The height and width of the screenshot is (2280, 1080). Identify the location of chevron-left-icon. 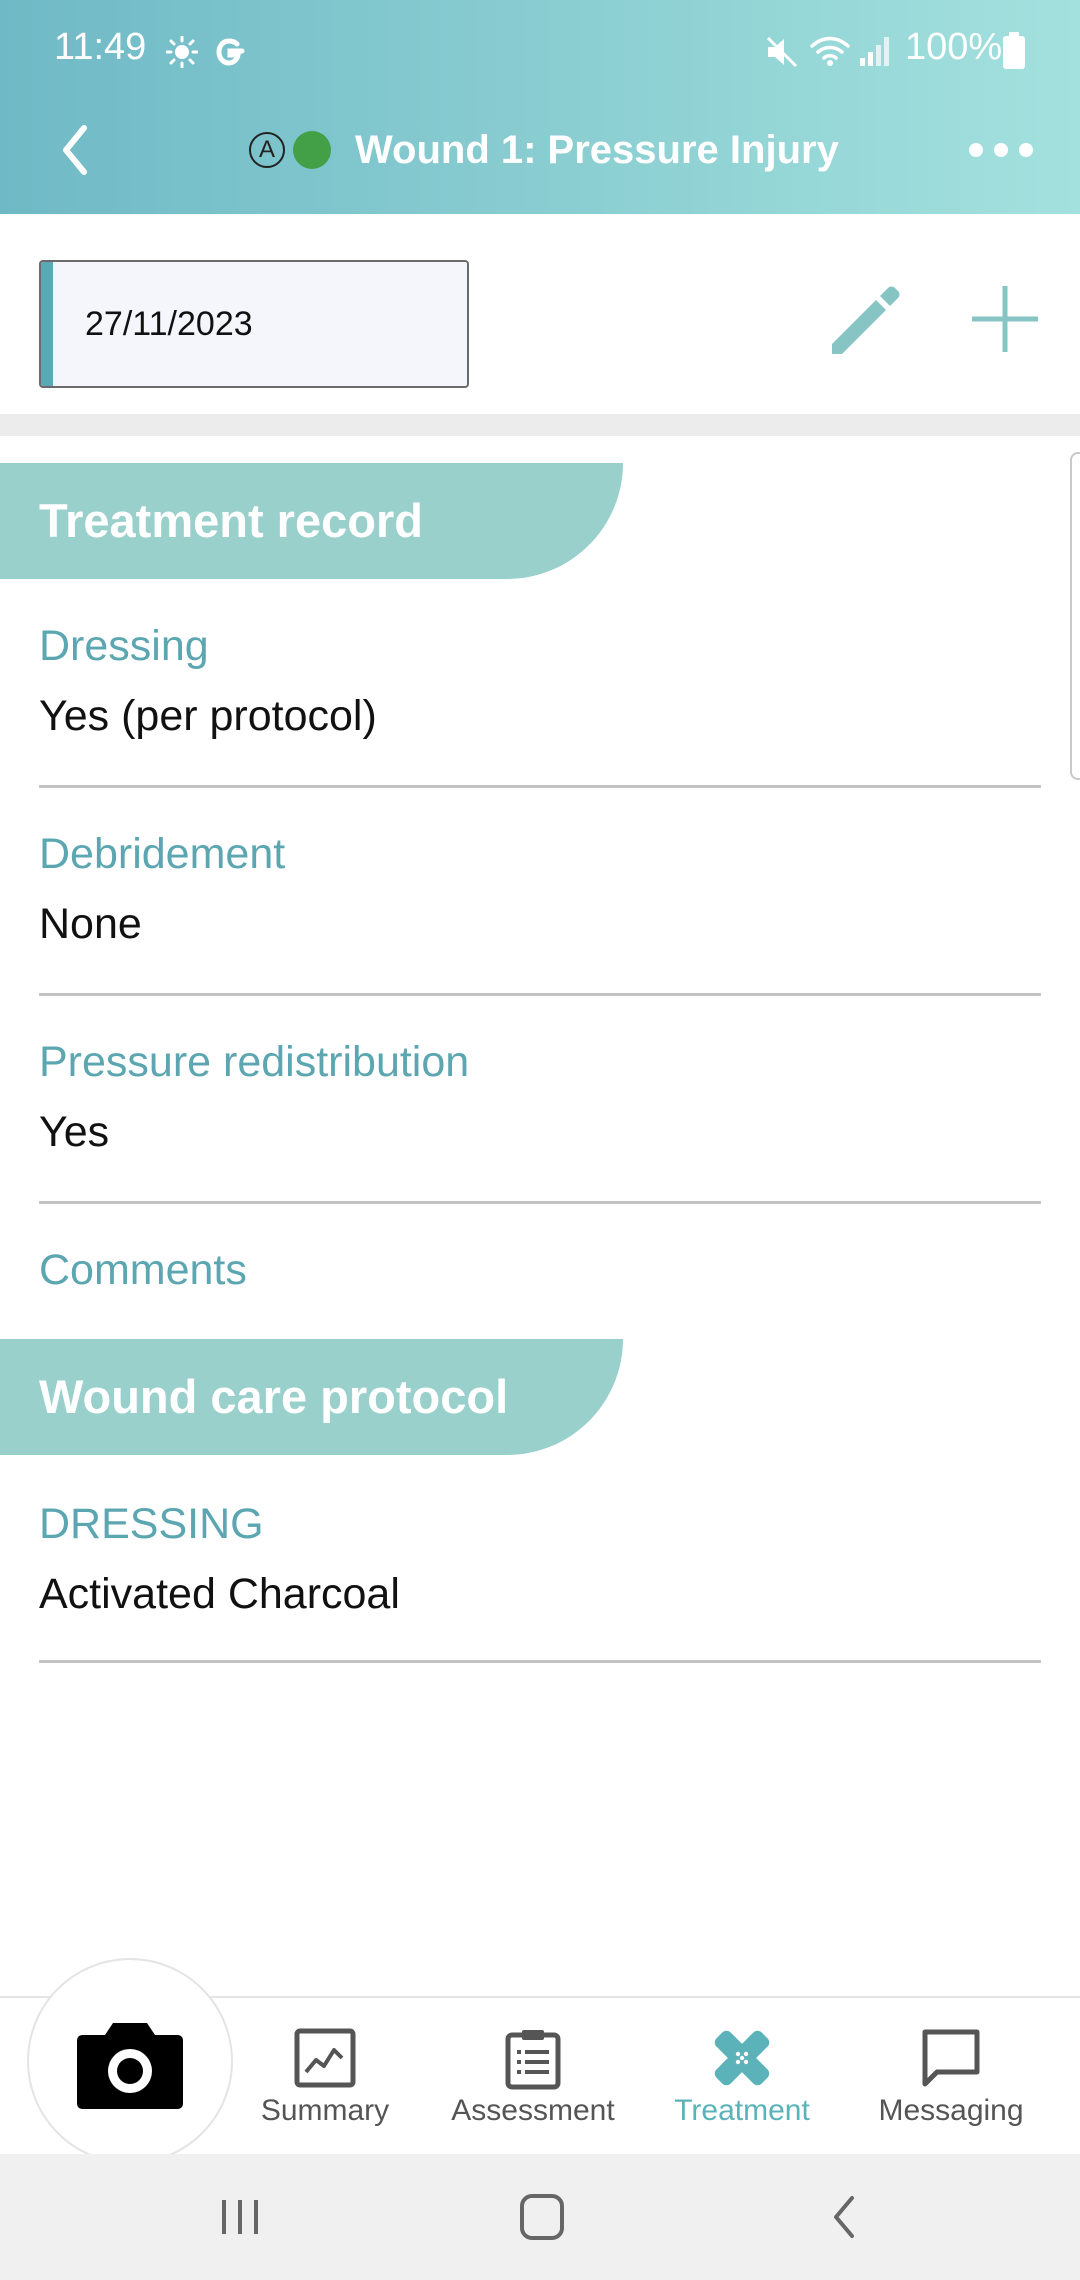
(75, 150).